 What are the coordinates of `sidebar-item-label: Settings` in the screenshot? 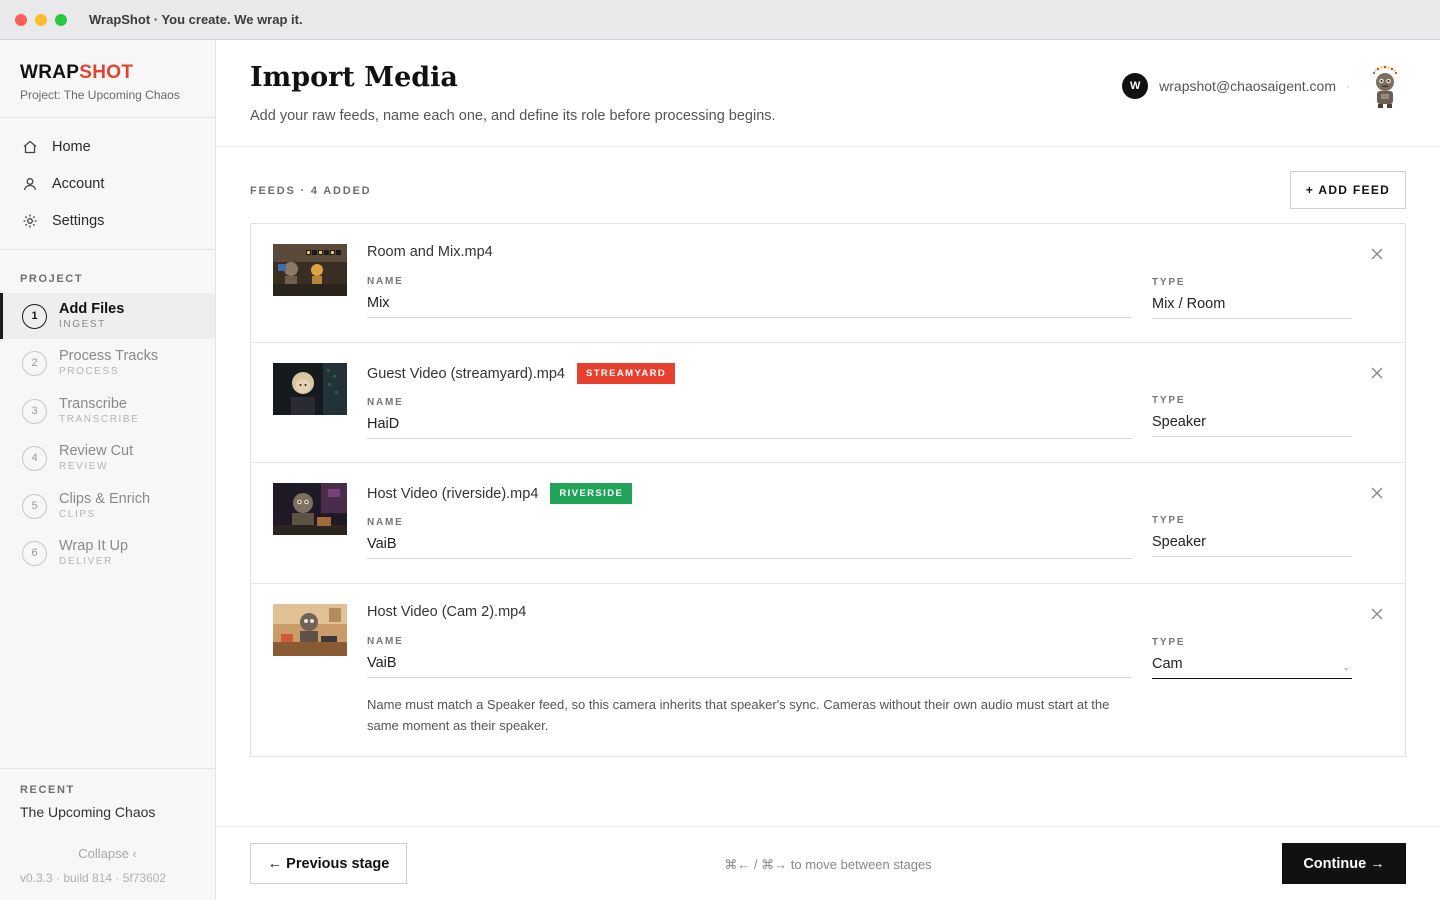 It's located at (78, 221).